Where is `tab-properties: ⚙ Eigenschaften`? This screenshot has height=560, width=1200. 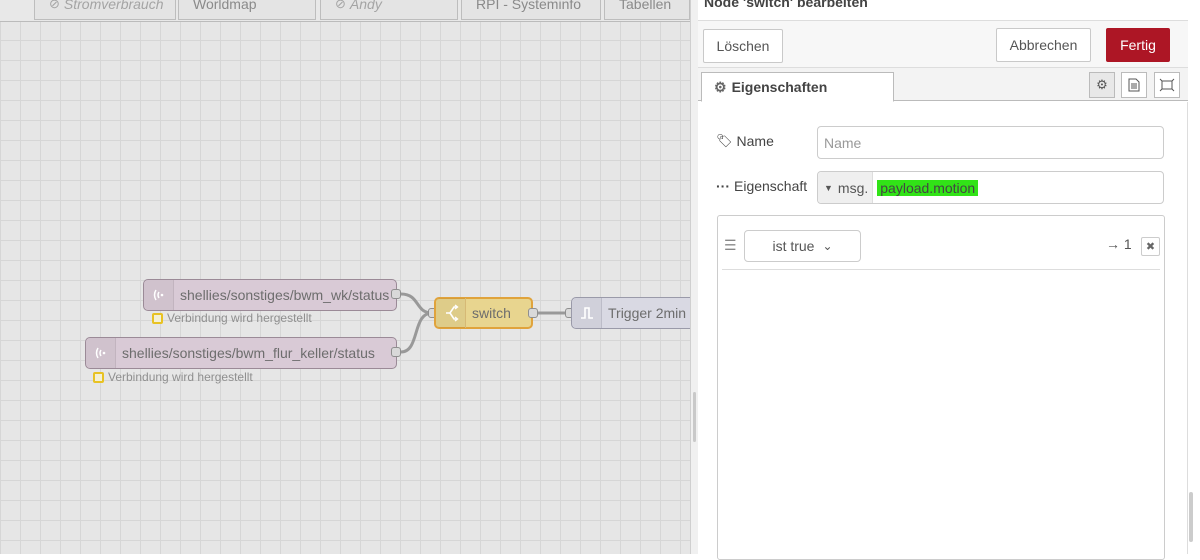
tab-properties: ⚙ Eigenschaften is located at coordinates (797, 87).